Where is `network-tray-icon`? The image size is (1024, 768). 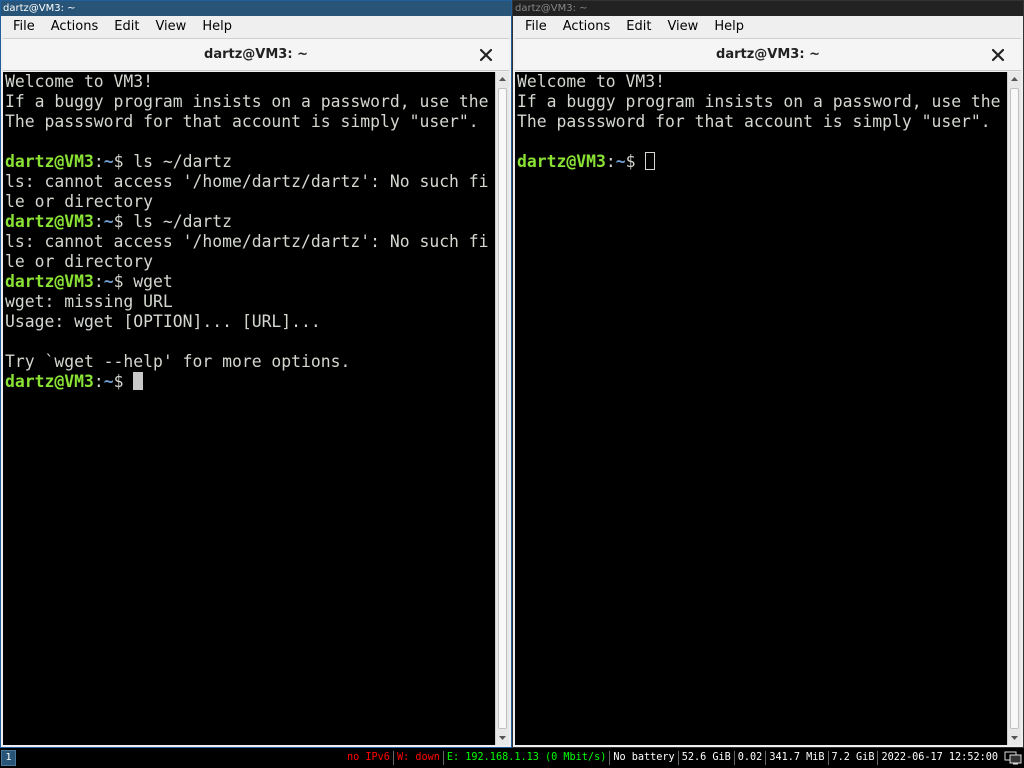
network-tray-icon is located at coordinates (1013, 758).